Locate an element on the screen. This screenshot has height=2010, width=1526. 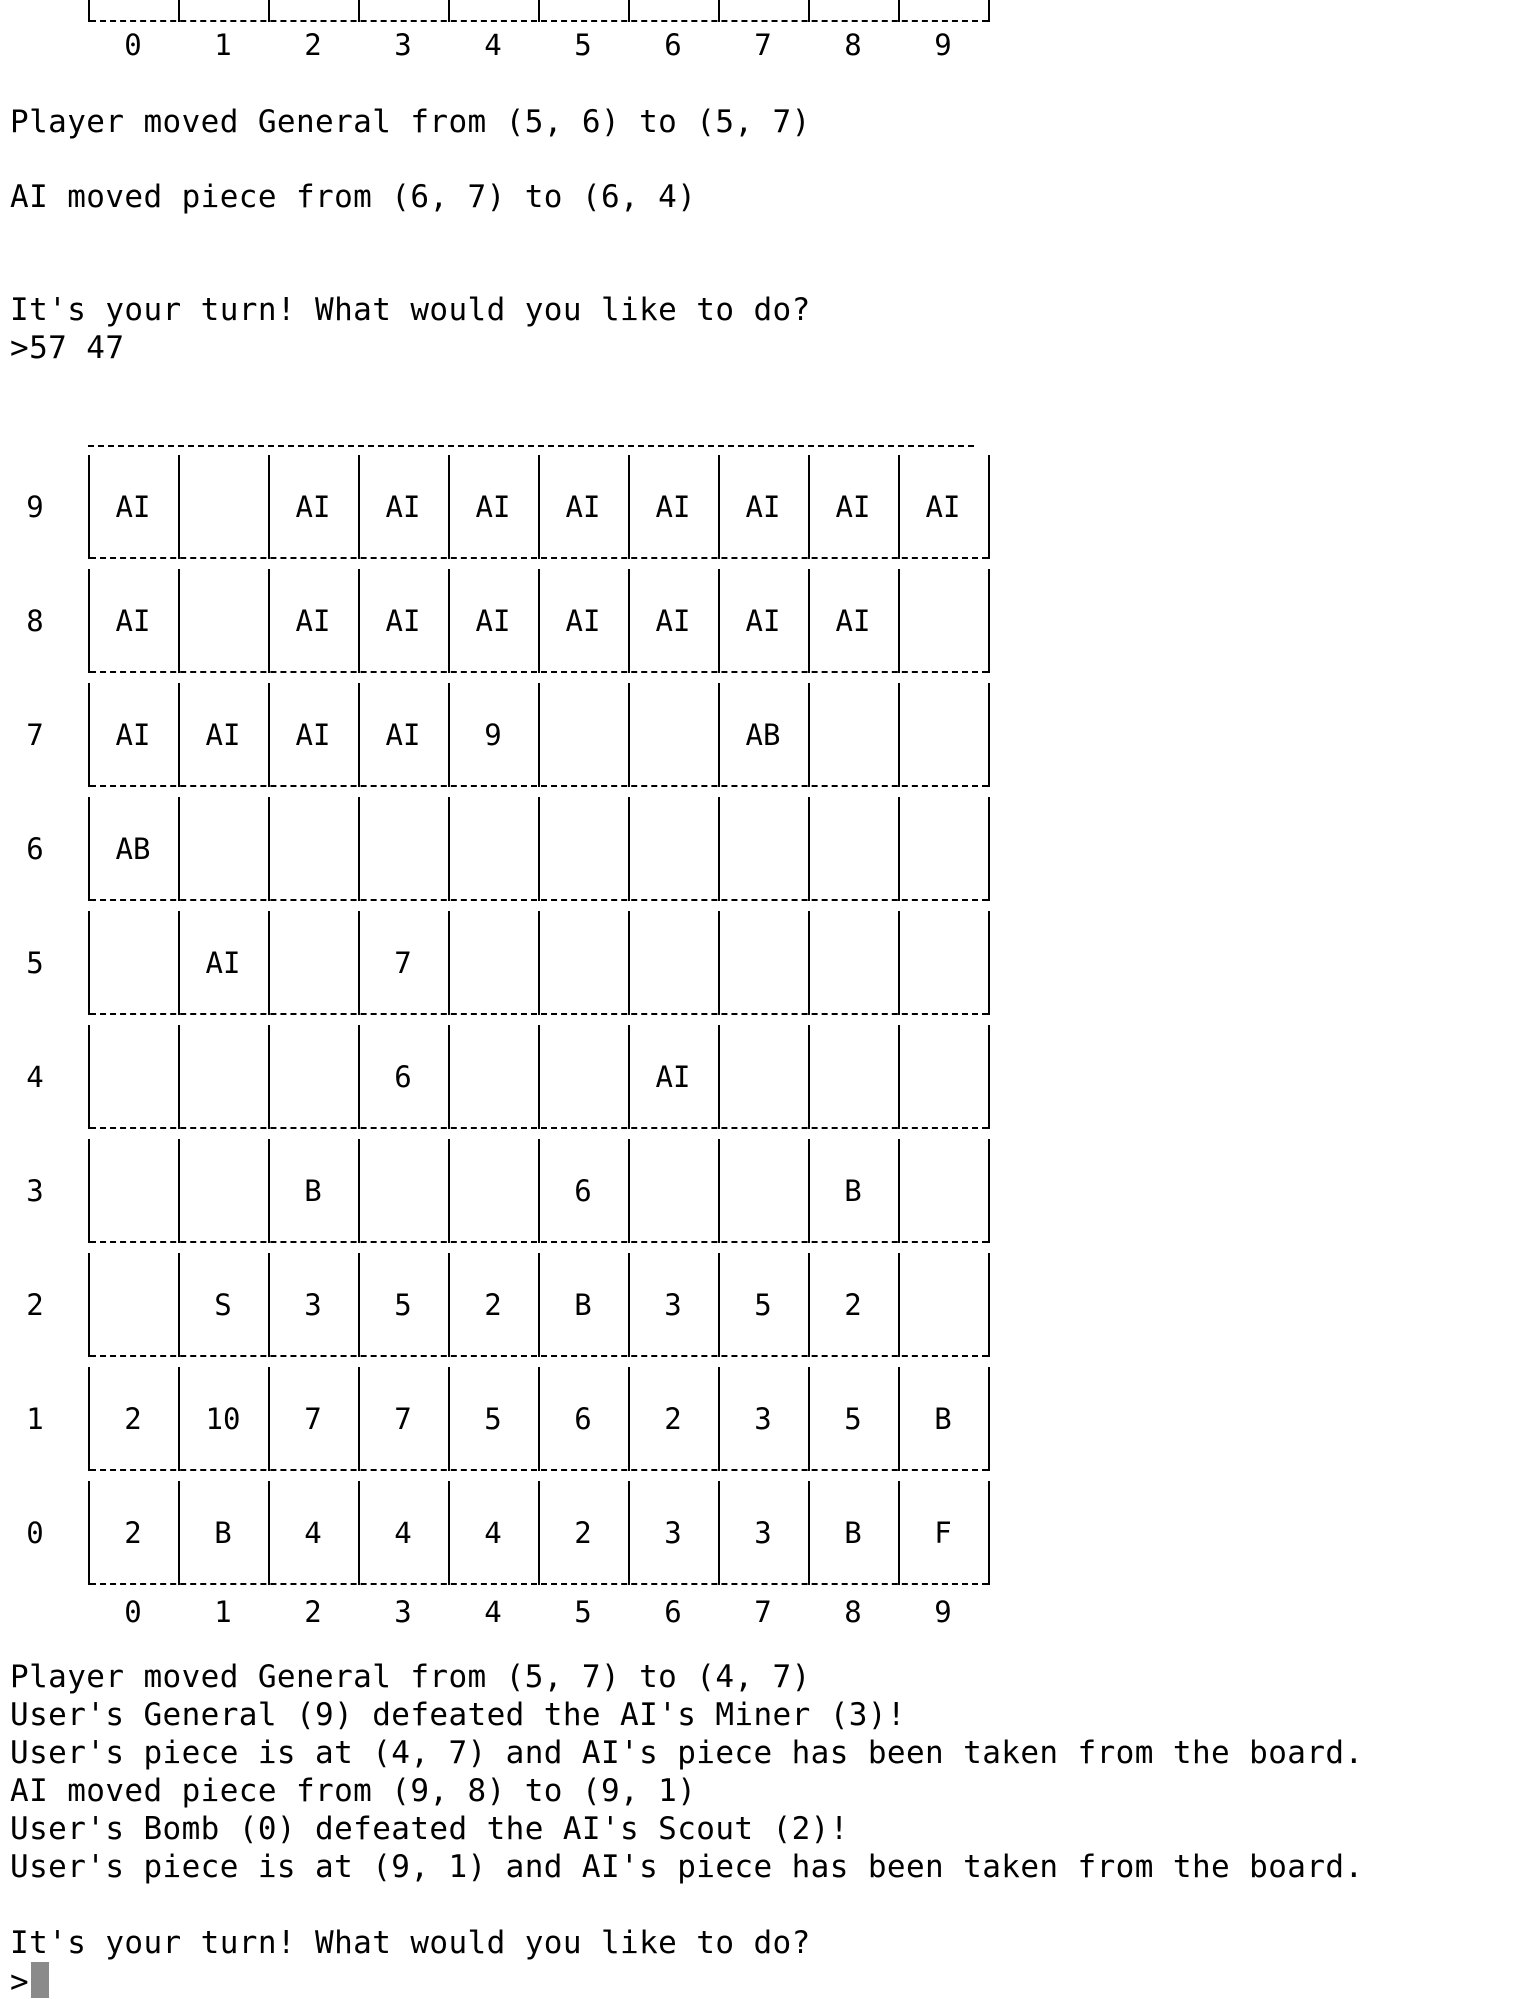
column-label: 9 is located at coordinates (943, 45).